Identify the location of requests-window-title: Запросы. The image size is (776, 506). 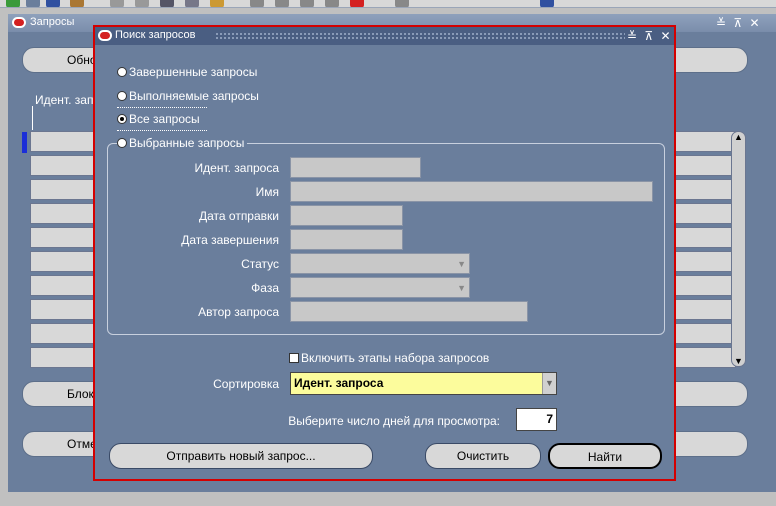
(52, 22).